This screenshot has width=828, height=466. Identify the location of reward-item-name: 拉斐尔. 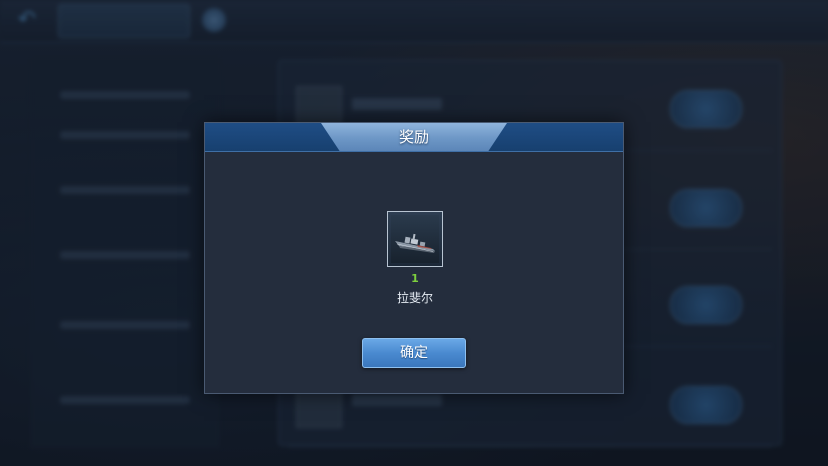
(414, 298).